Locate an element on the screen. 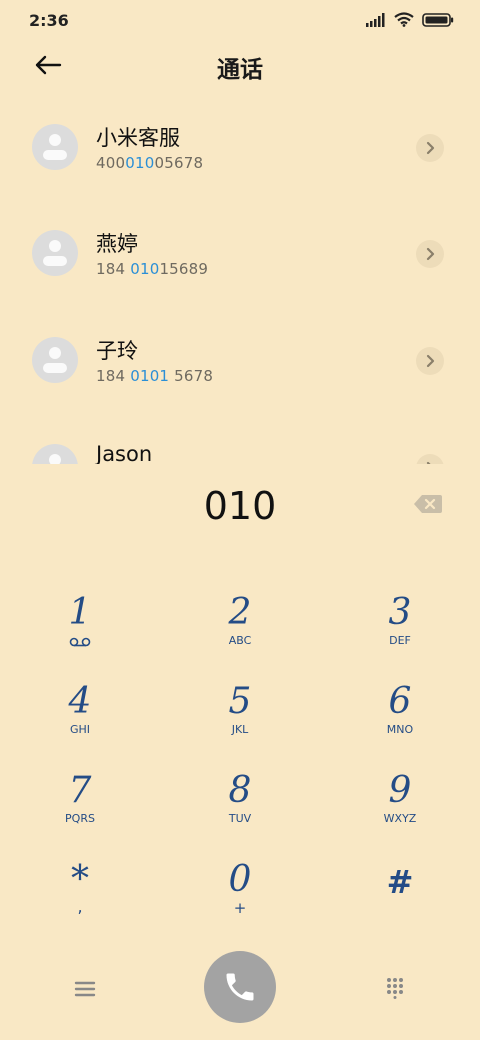 Image resolution: width=480 pixels, height=1040 pixels. status-bar: 2:36 is located at coordinates (240, 20).